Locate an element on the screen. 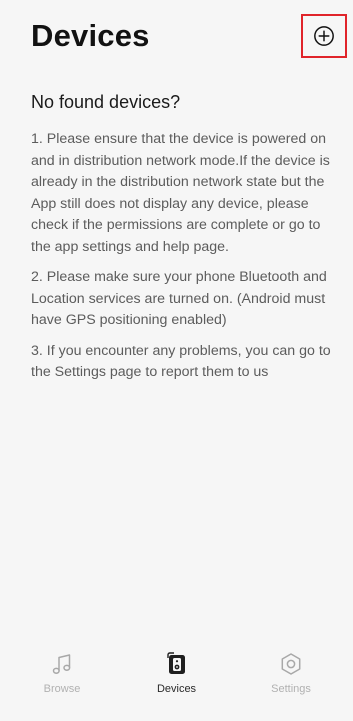  nav-item-settings: Settings is located at coordinates (291, 673).